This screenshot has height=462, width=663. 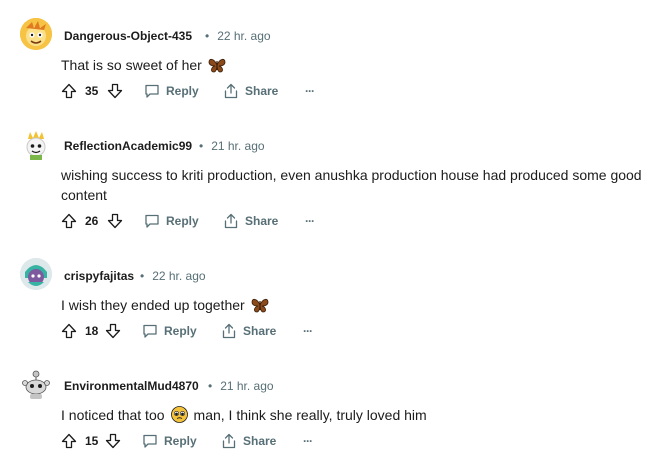 What do you see at coordinates (113, 415) in the screenshot?
I see `comment-text-before: I noticed that too` at bounding box center [113, 415].